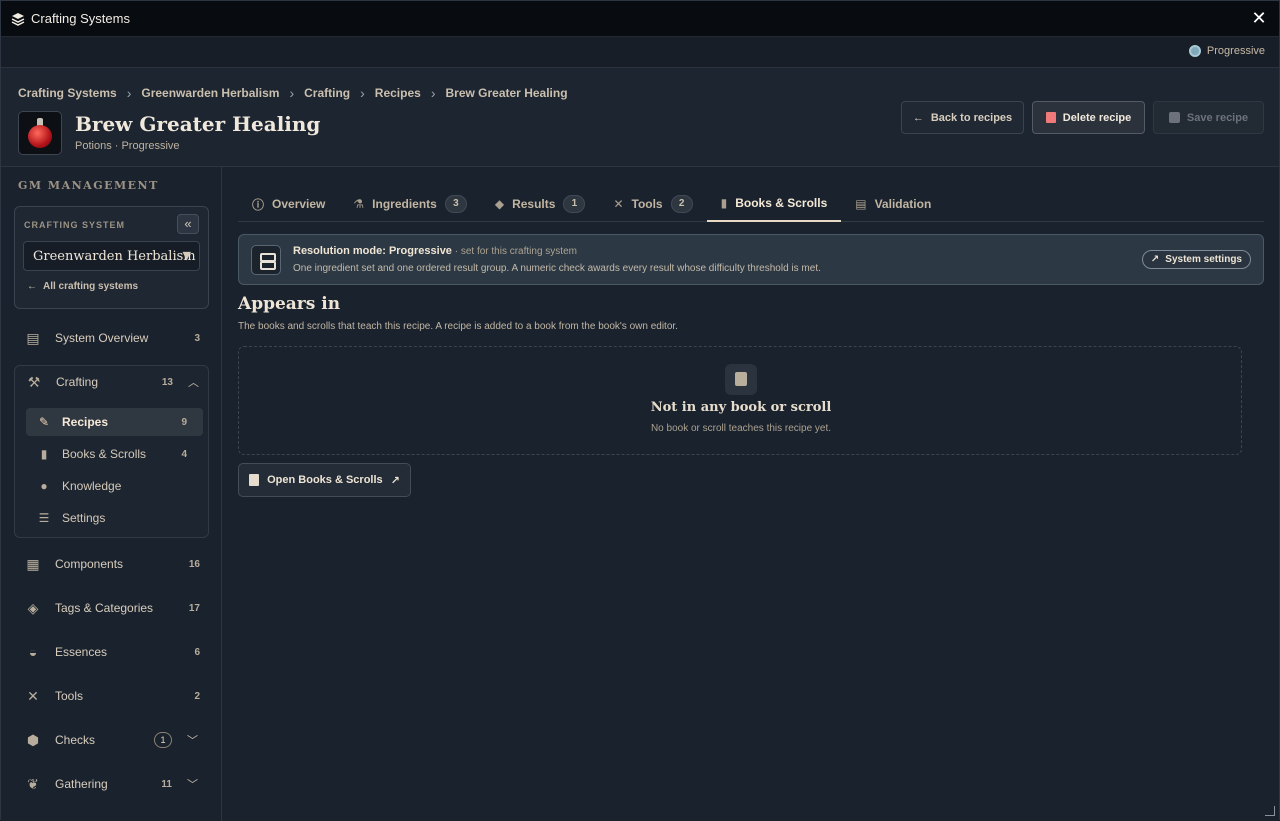 Image resolution: width=1280 pixels, height=821 pixels. Describe the element at coordinates (210, 93) in the screenshot. I see `breadcrumb-item: Greenwarden Herbalism` at that location.